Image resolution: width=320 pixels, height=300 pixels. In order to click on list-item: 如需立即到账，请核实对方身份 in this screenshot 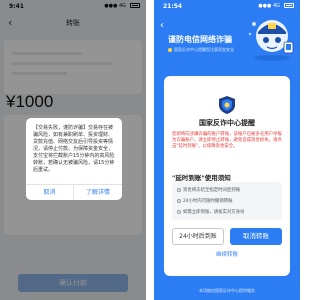, I will do `click(210, 212)`.